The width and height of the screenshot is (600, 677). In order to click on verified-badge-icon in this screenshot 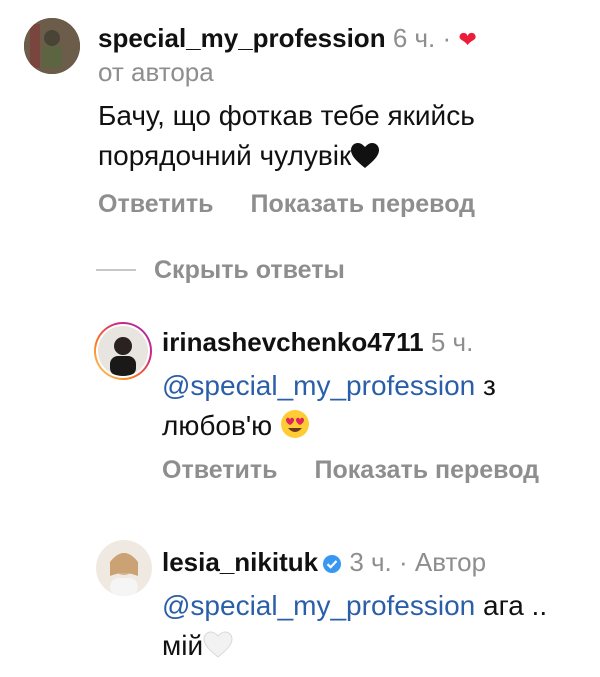, I will do `click(332, 565)`.